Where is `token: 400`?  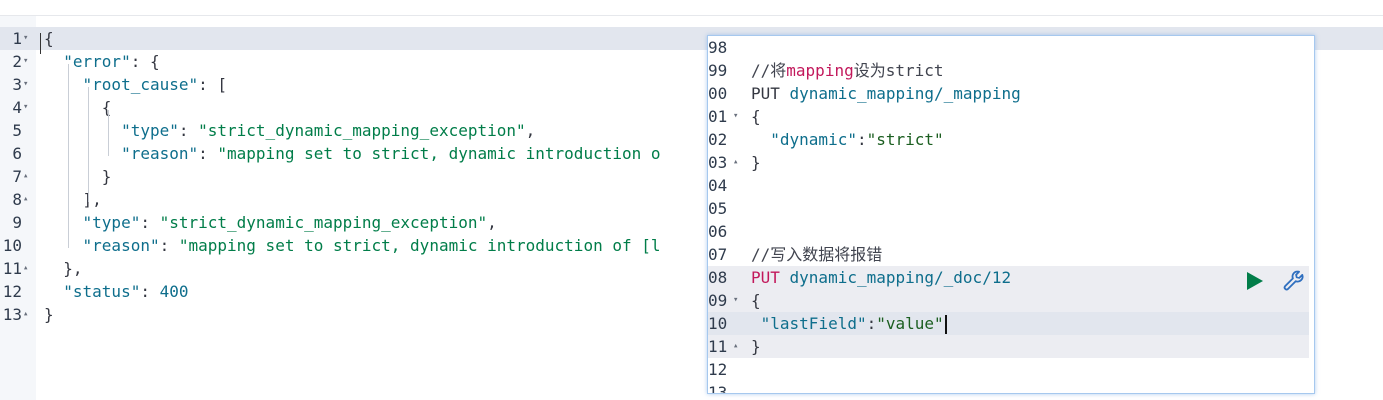 token: 400 is located at coordinates (174, 291).